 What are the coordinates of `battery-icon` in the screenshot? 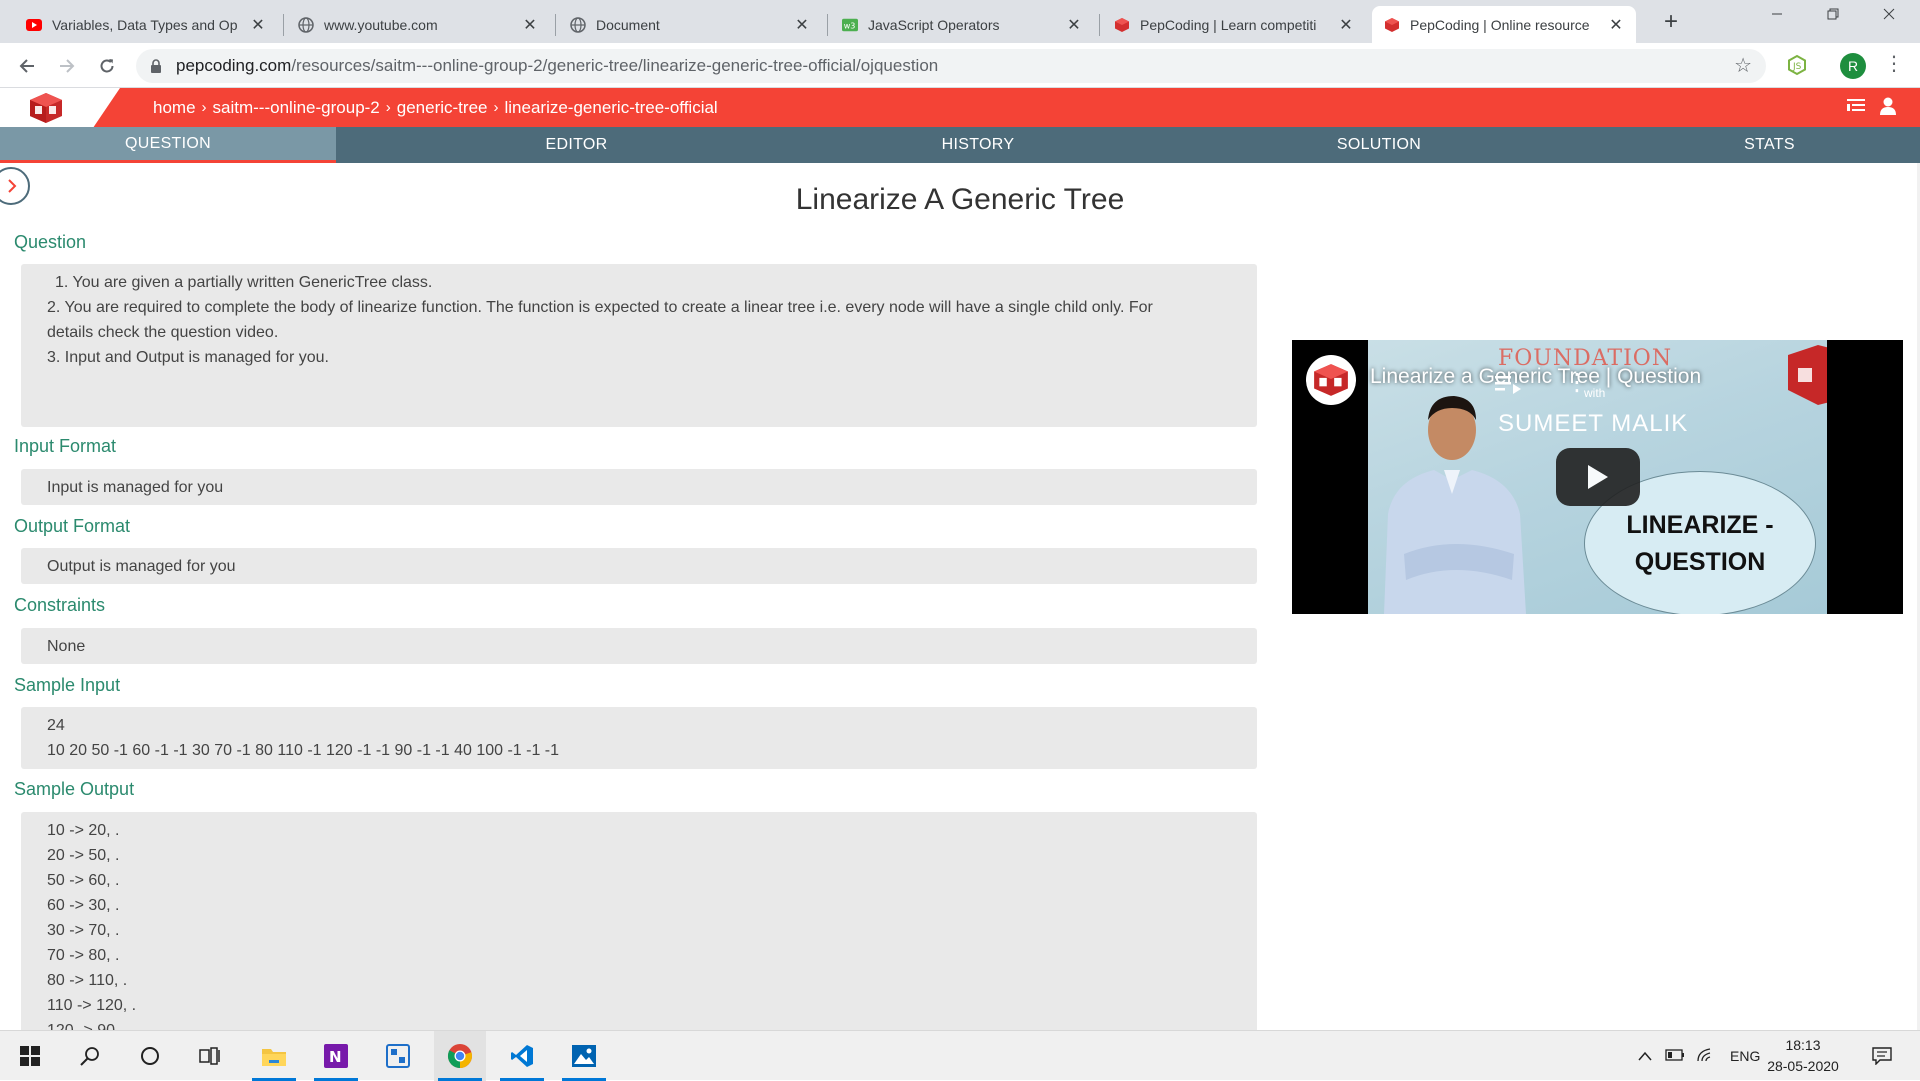 It's located at (1675, 1056).